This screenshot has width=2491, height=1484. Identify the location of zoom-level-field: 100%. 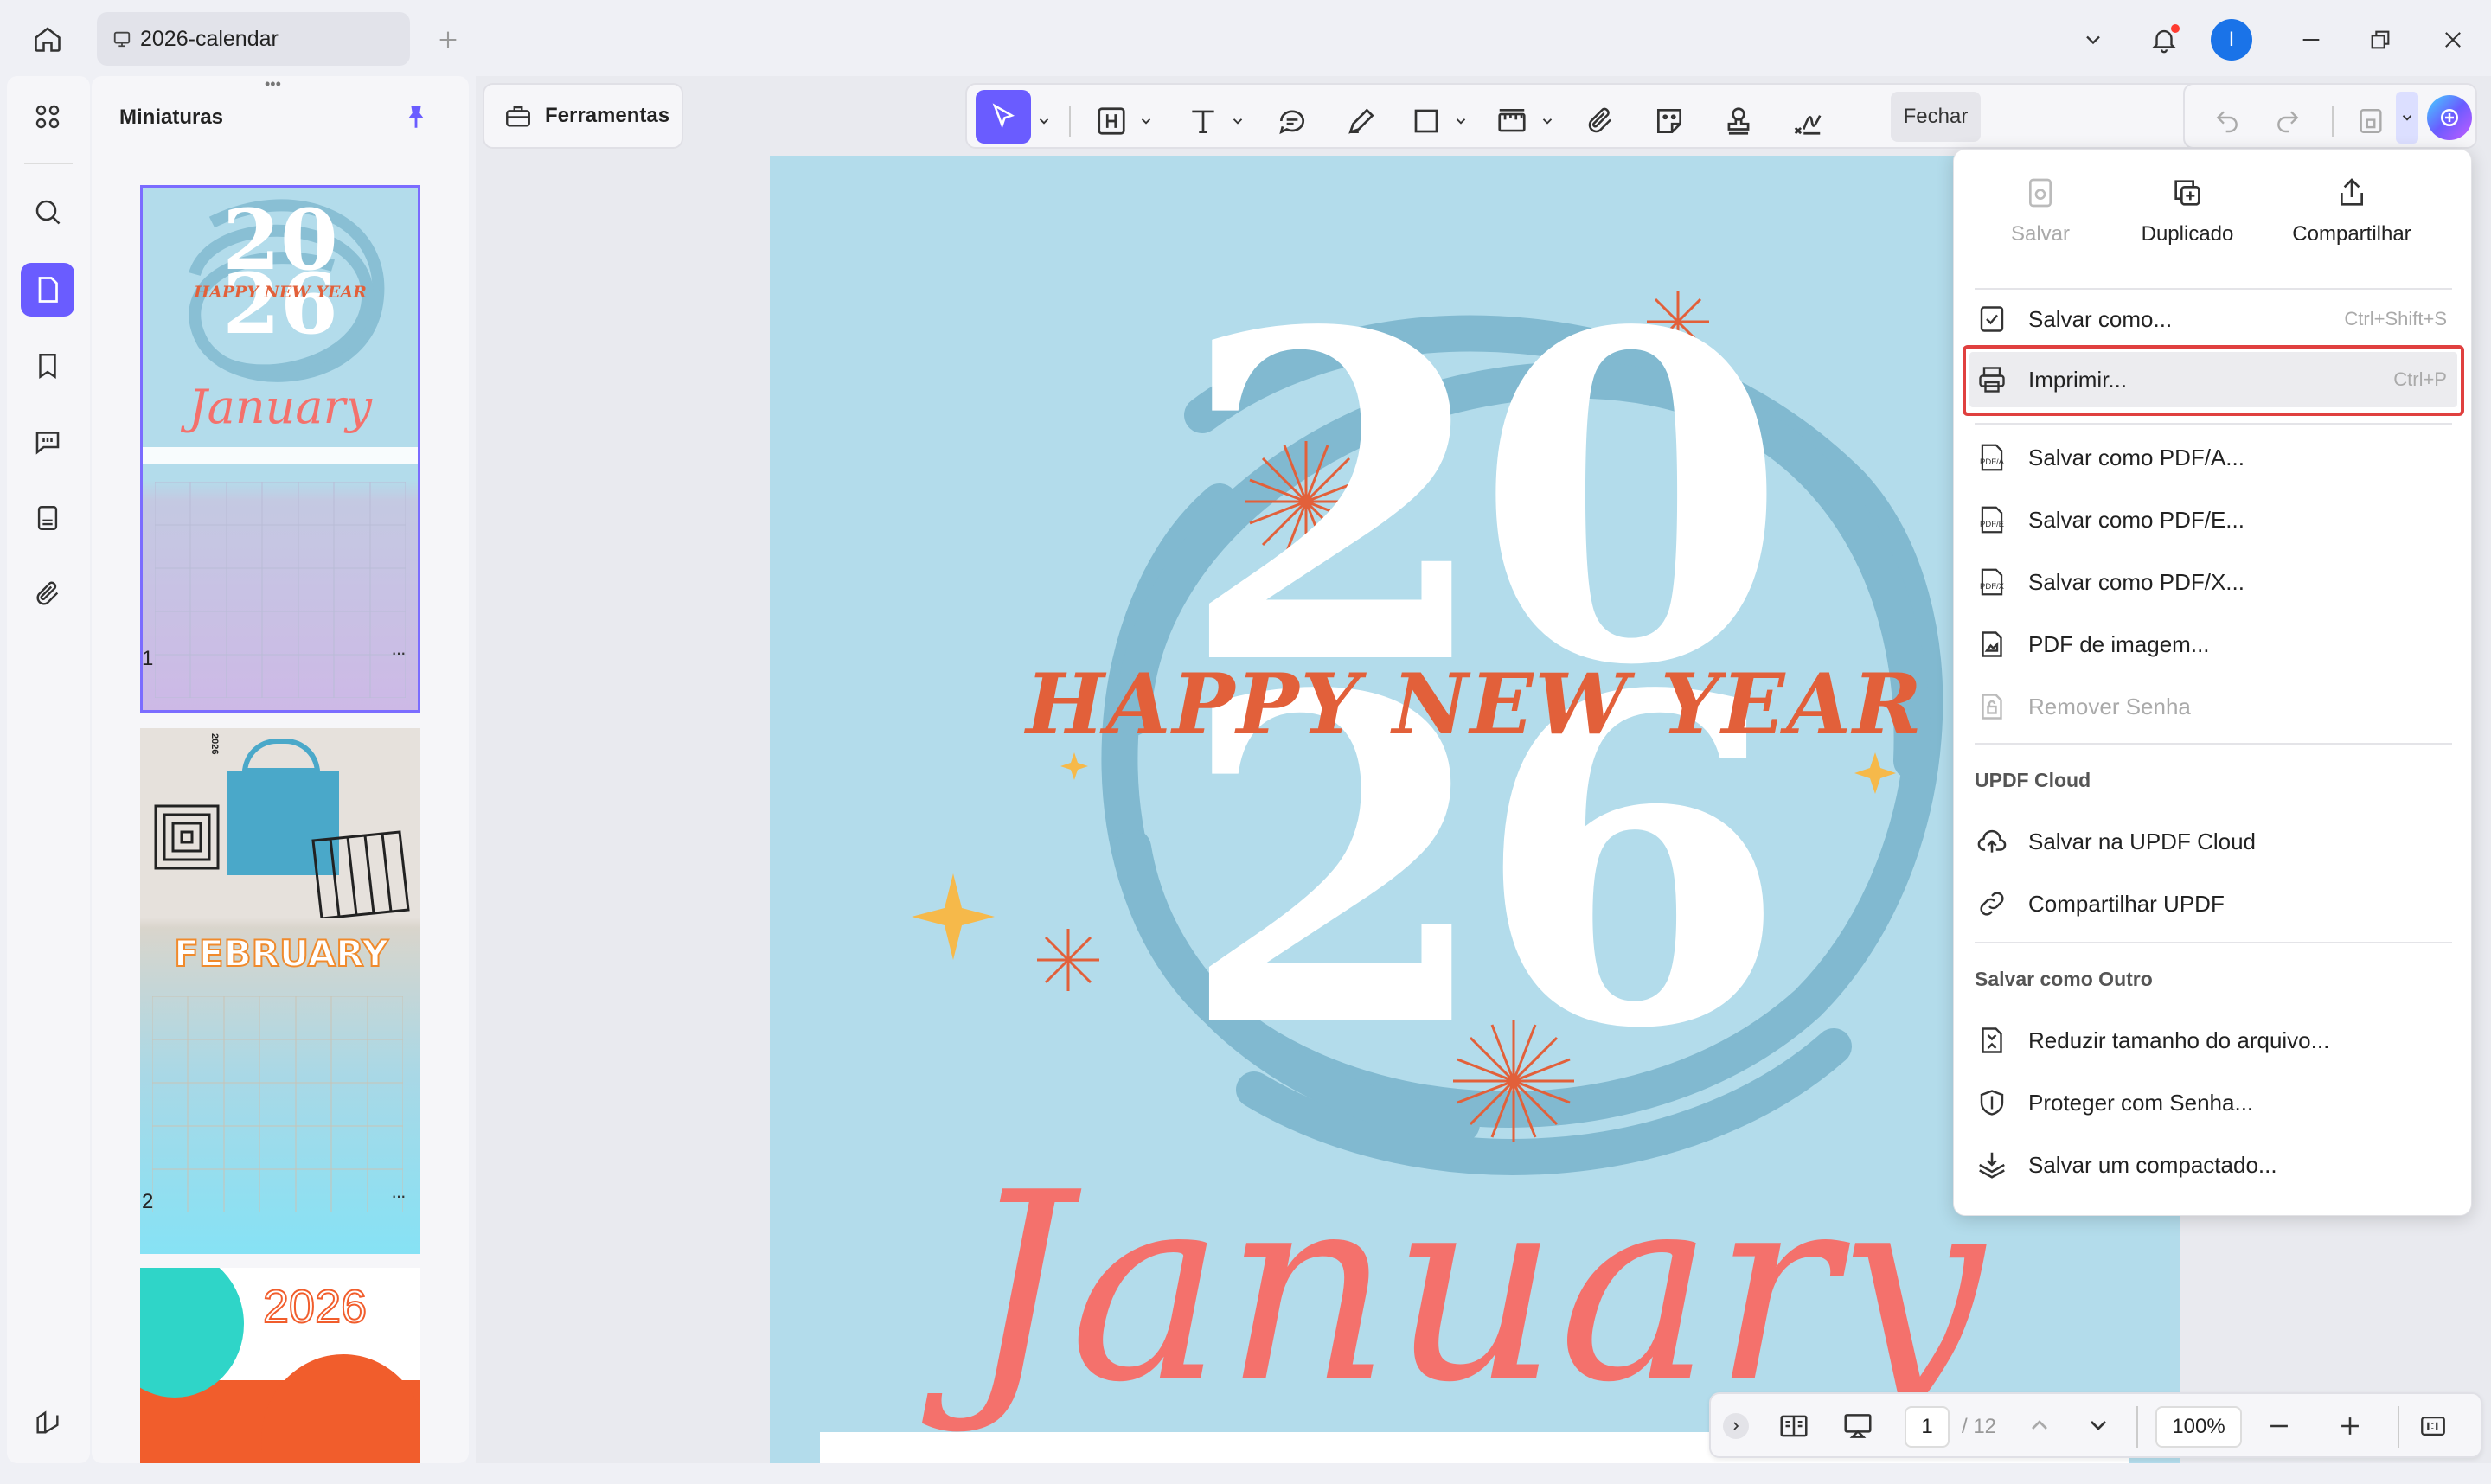
(2198, 1427).